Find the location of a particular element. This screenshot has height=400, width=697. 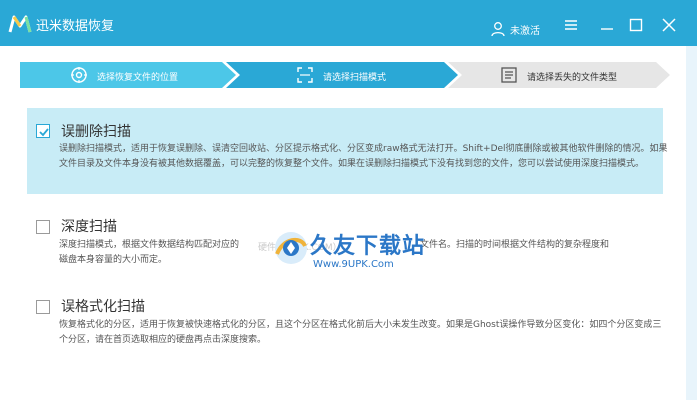

watermark-url: Www.9UPK.Com is located at coordinates (353, 264).